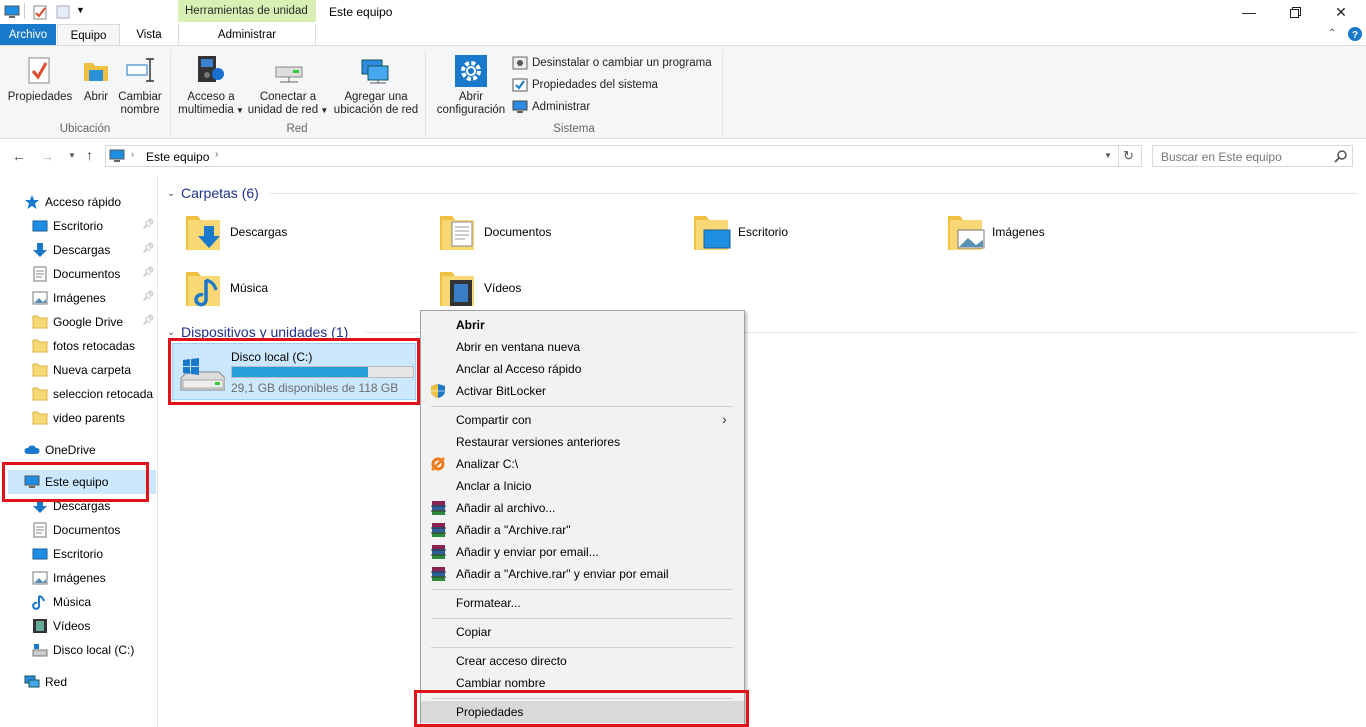 The width and height of the screenshot is (1366, 727). Describe the element at coordinates (1341, 156) in the screenshot. I see `search-icon` at that location.